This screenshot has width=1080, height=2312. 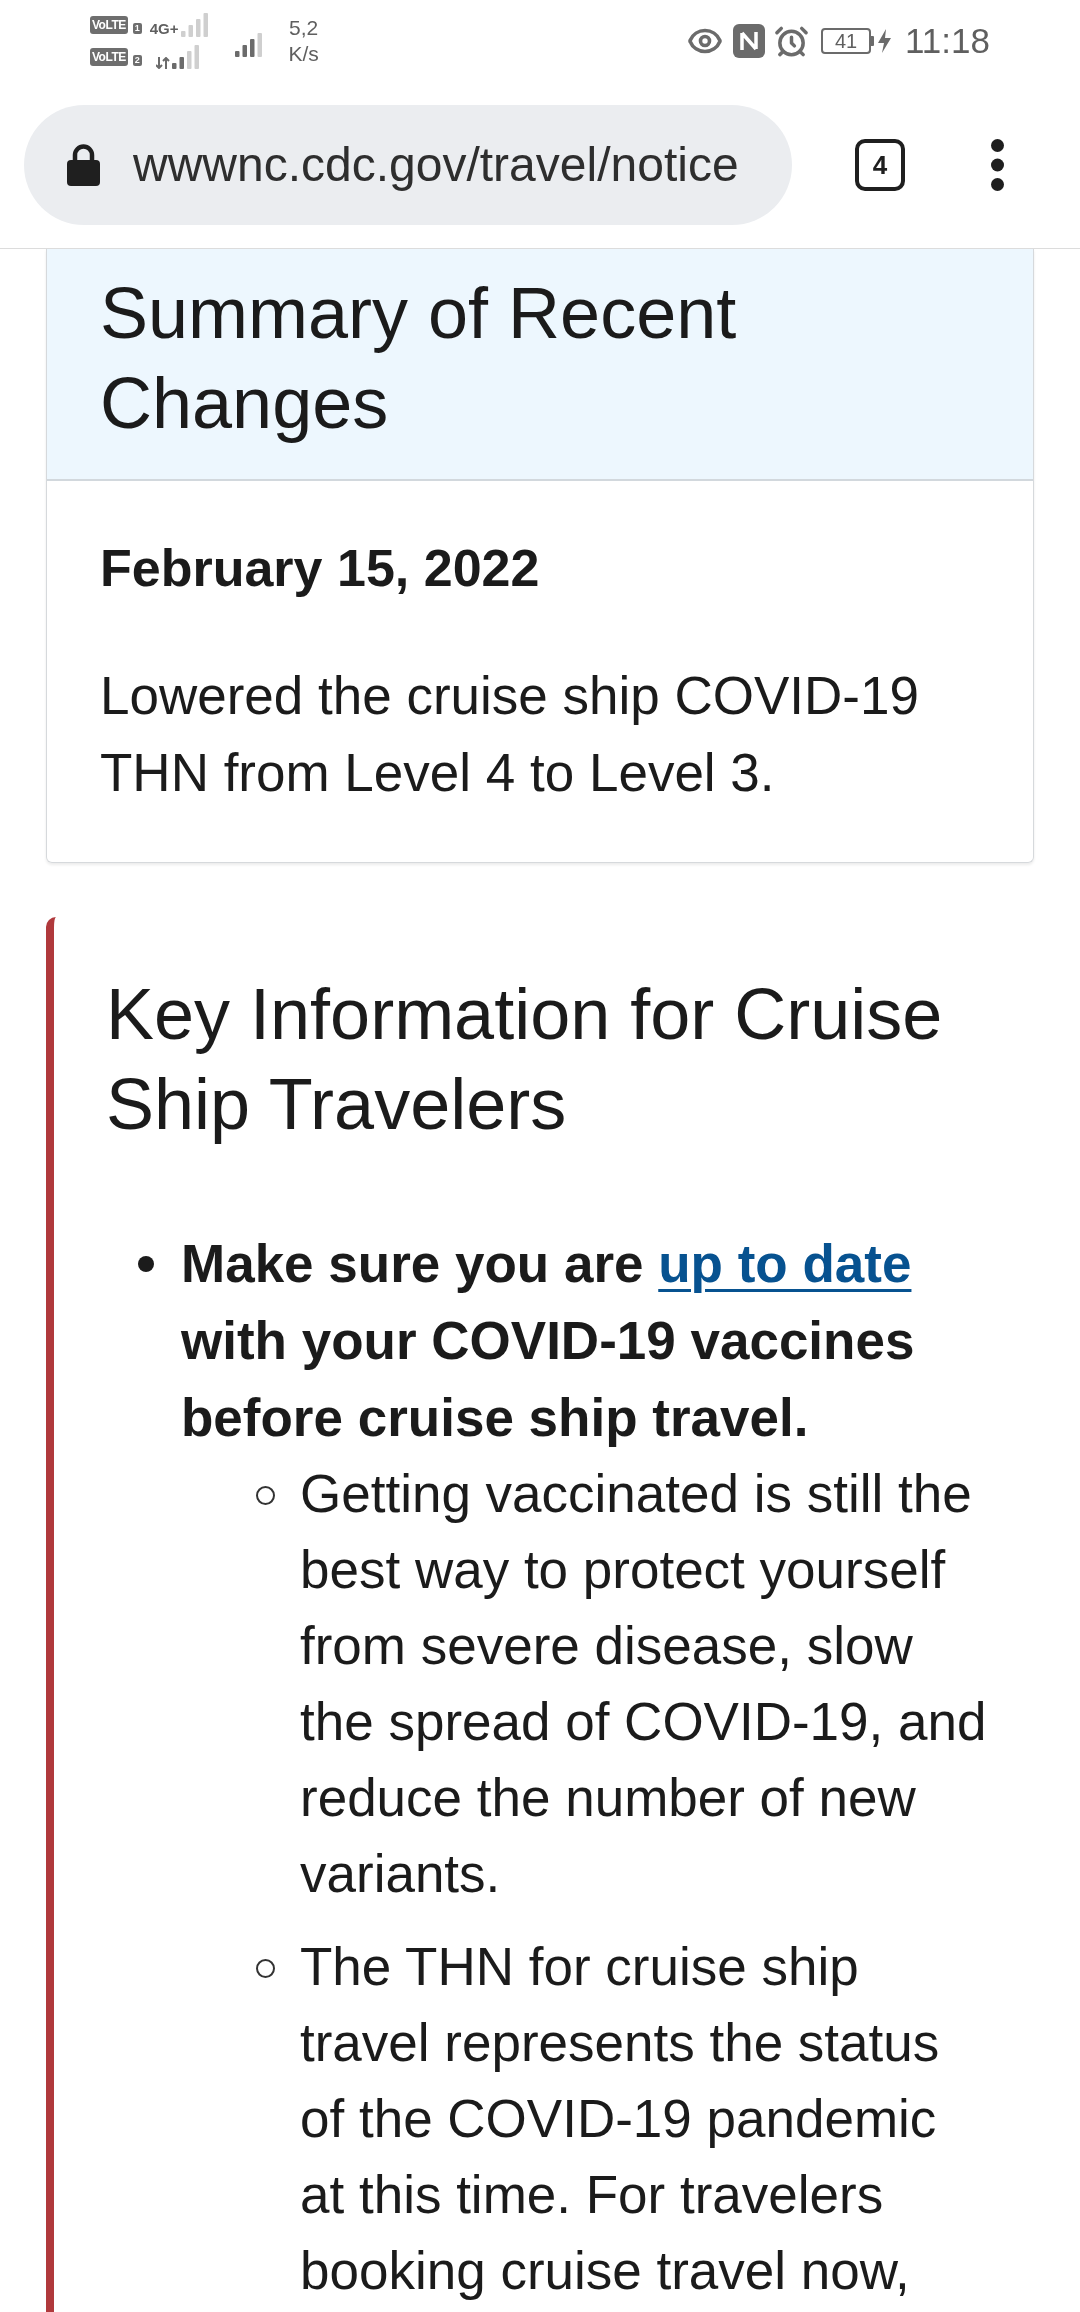 What do you see at coordinates (320, 568) in the screenshot?
I see `change-date: February 15, 2022` at bounding box center [320, 568].